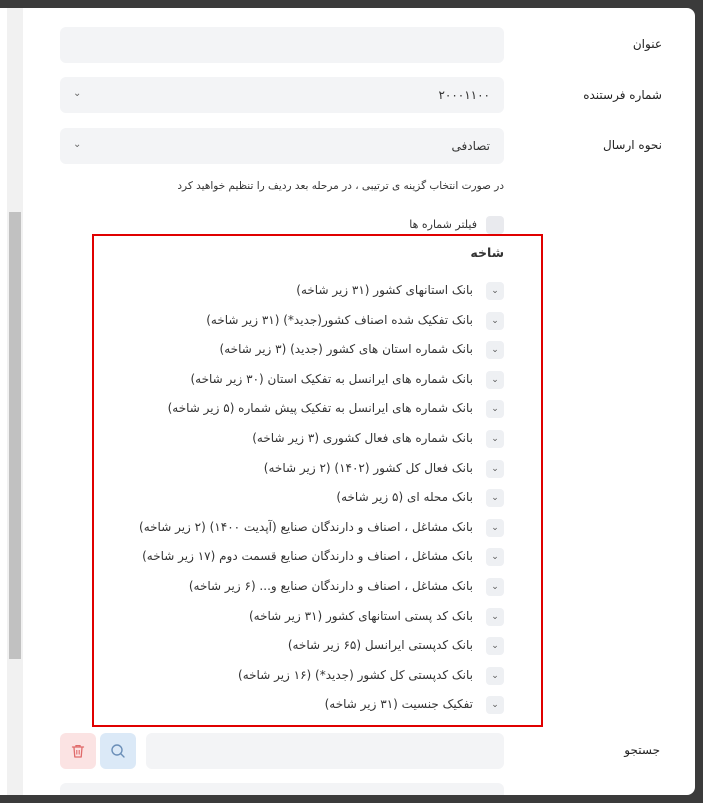  Describe the element at coordinates (464, 95) in the screenshot. I see `sender-number-value: ۲۰۰۰۱۱۰۰` at that location.